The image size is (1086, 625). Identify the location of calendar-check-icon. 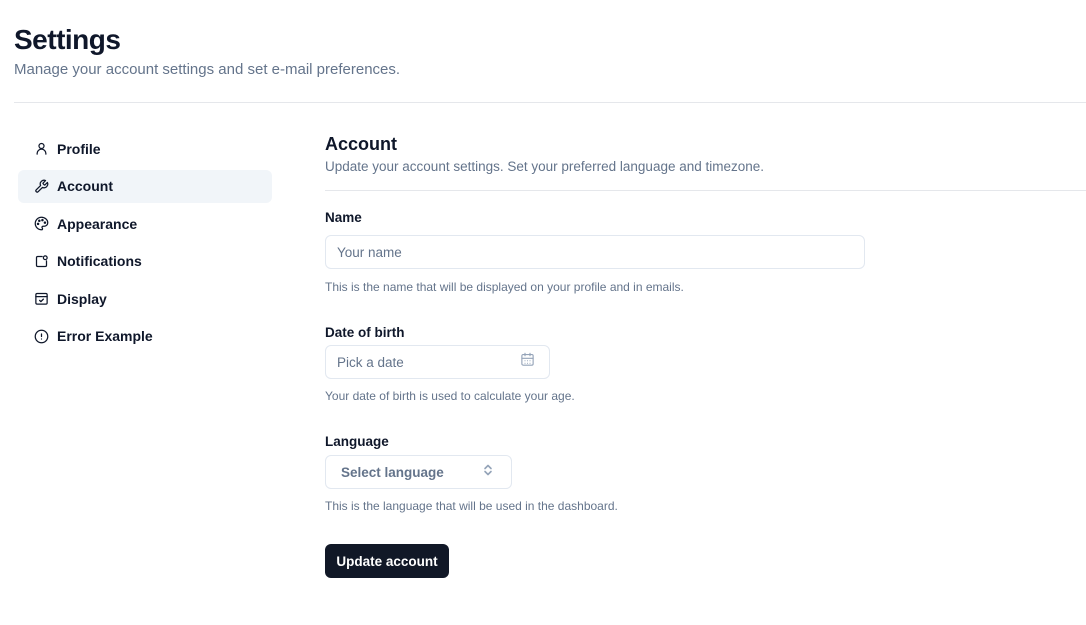
(41, 298).